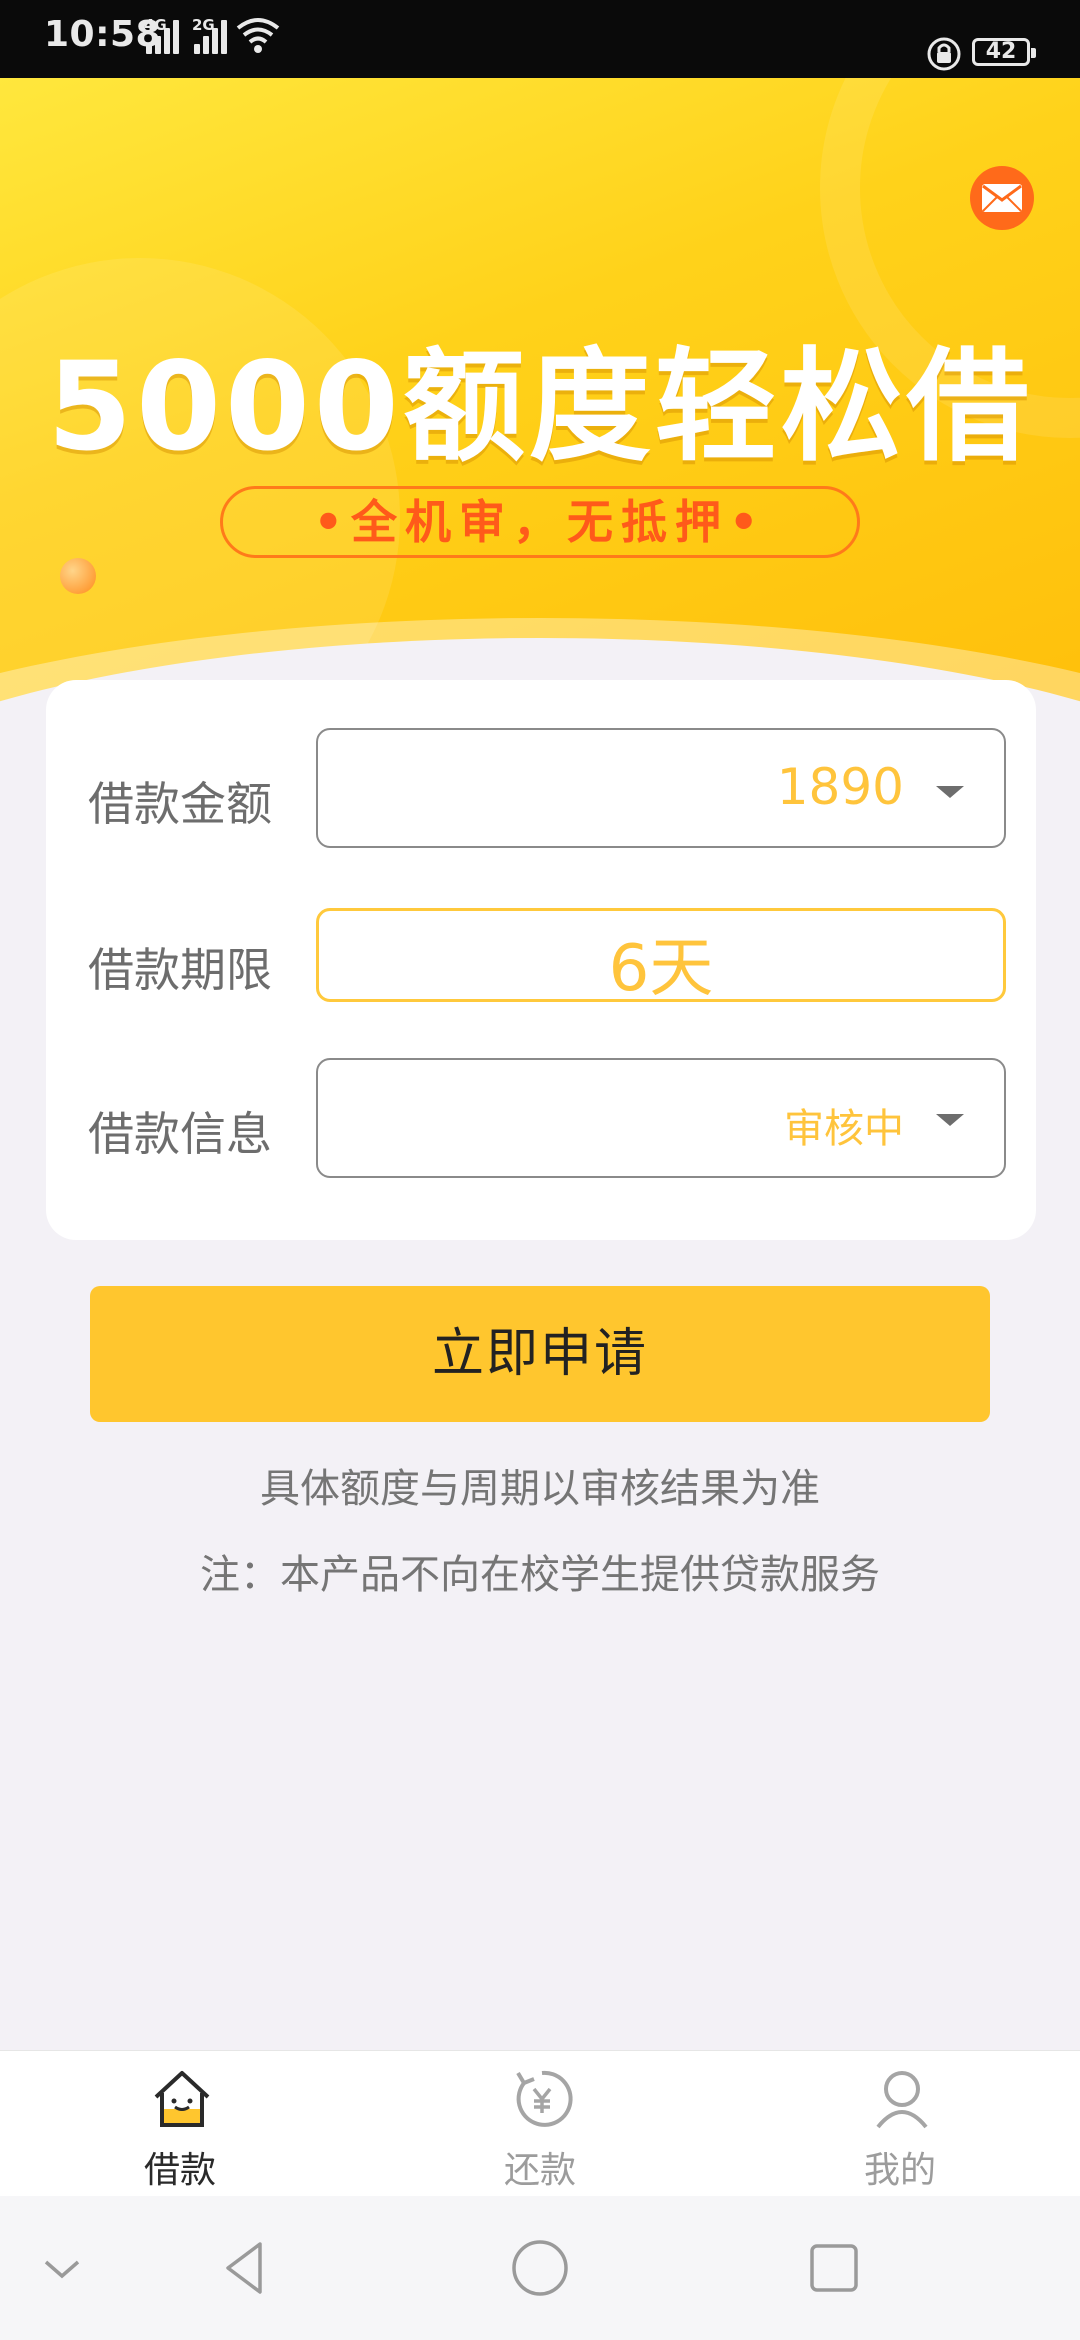 The image size is (1080, 2340). Describe the element at coordinates (209, 35) in the screenshot. I see `signal-icon-sim2: 2G` at that location.